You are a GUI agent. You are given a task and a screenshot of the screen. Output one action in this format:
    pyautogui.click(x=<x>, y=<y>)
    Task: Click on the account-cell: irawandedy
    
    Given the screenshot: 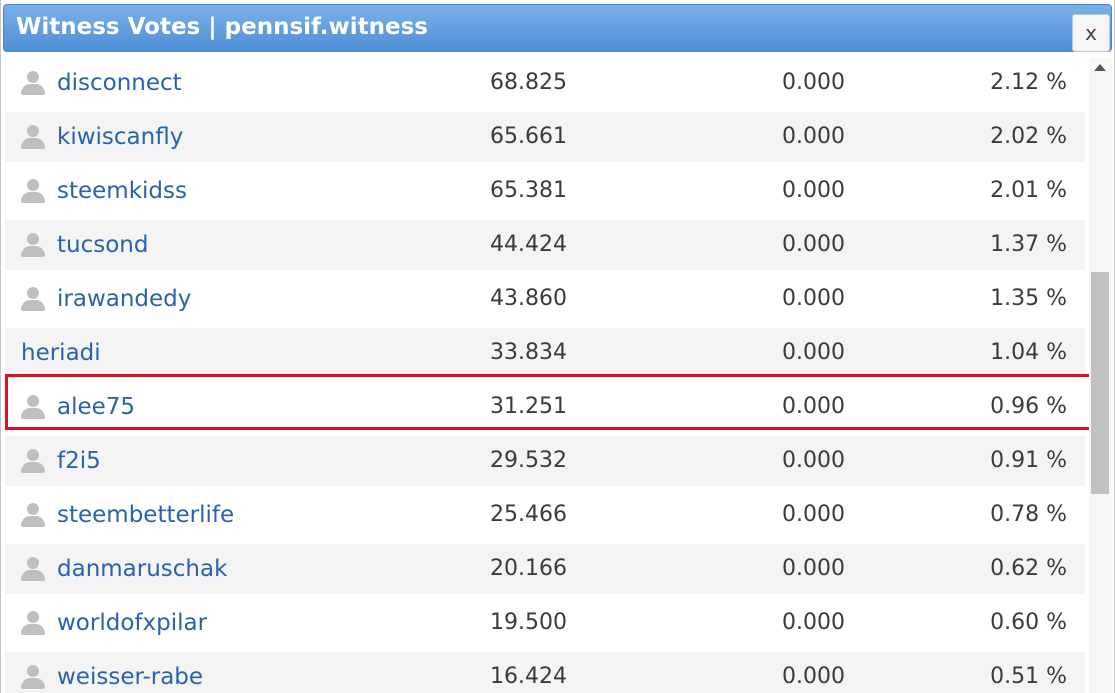 What is the action you would take?
    pyautogui.click(x=98, y=299)
    